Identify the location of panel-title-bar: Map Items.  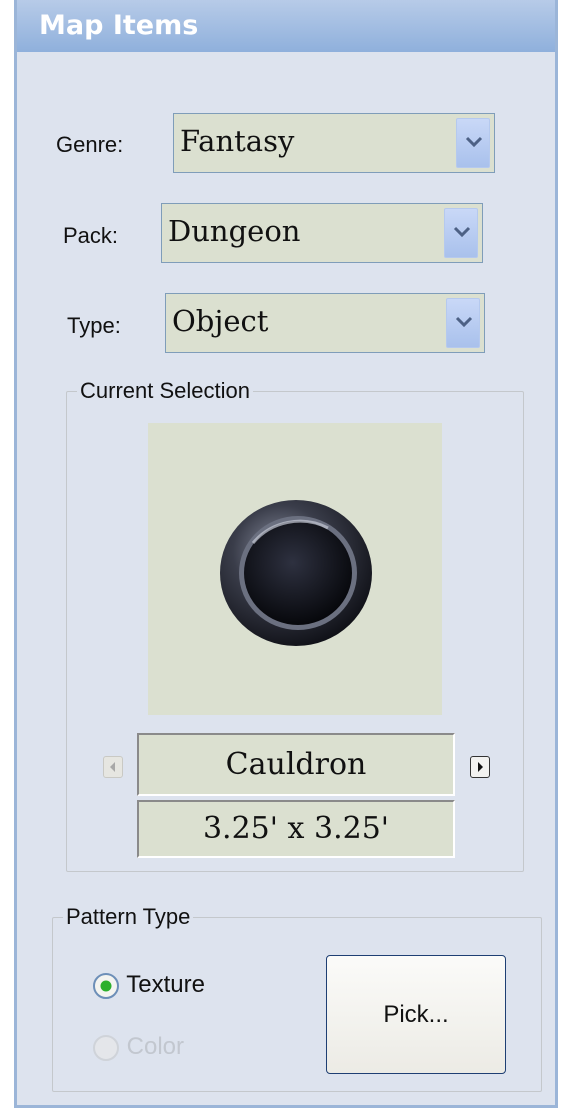
(286, 26).